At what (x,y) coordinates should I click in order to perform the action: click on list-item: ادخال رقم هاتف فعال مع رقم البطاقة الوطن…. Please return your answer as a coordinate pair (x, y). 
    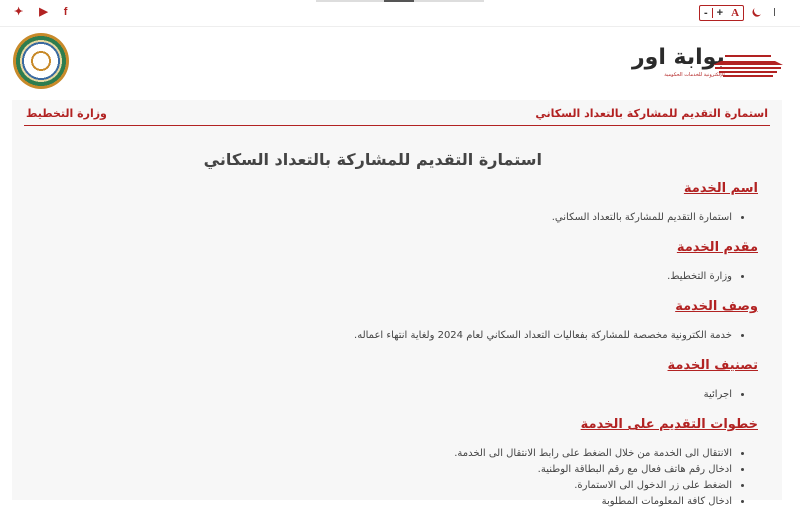
    Looking at the image, I should click on (386, 470).